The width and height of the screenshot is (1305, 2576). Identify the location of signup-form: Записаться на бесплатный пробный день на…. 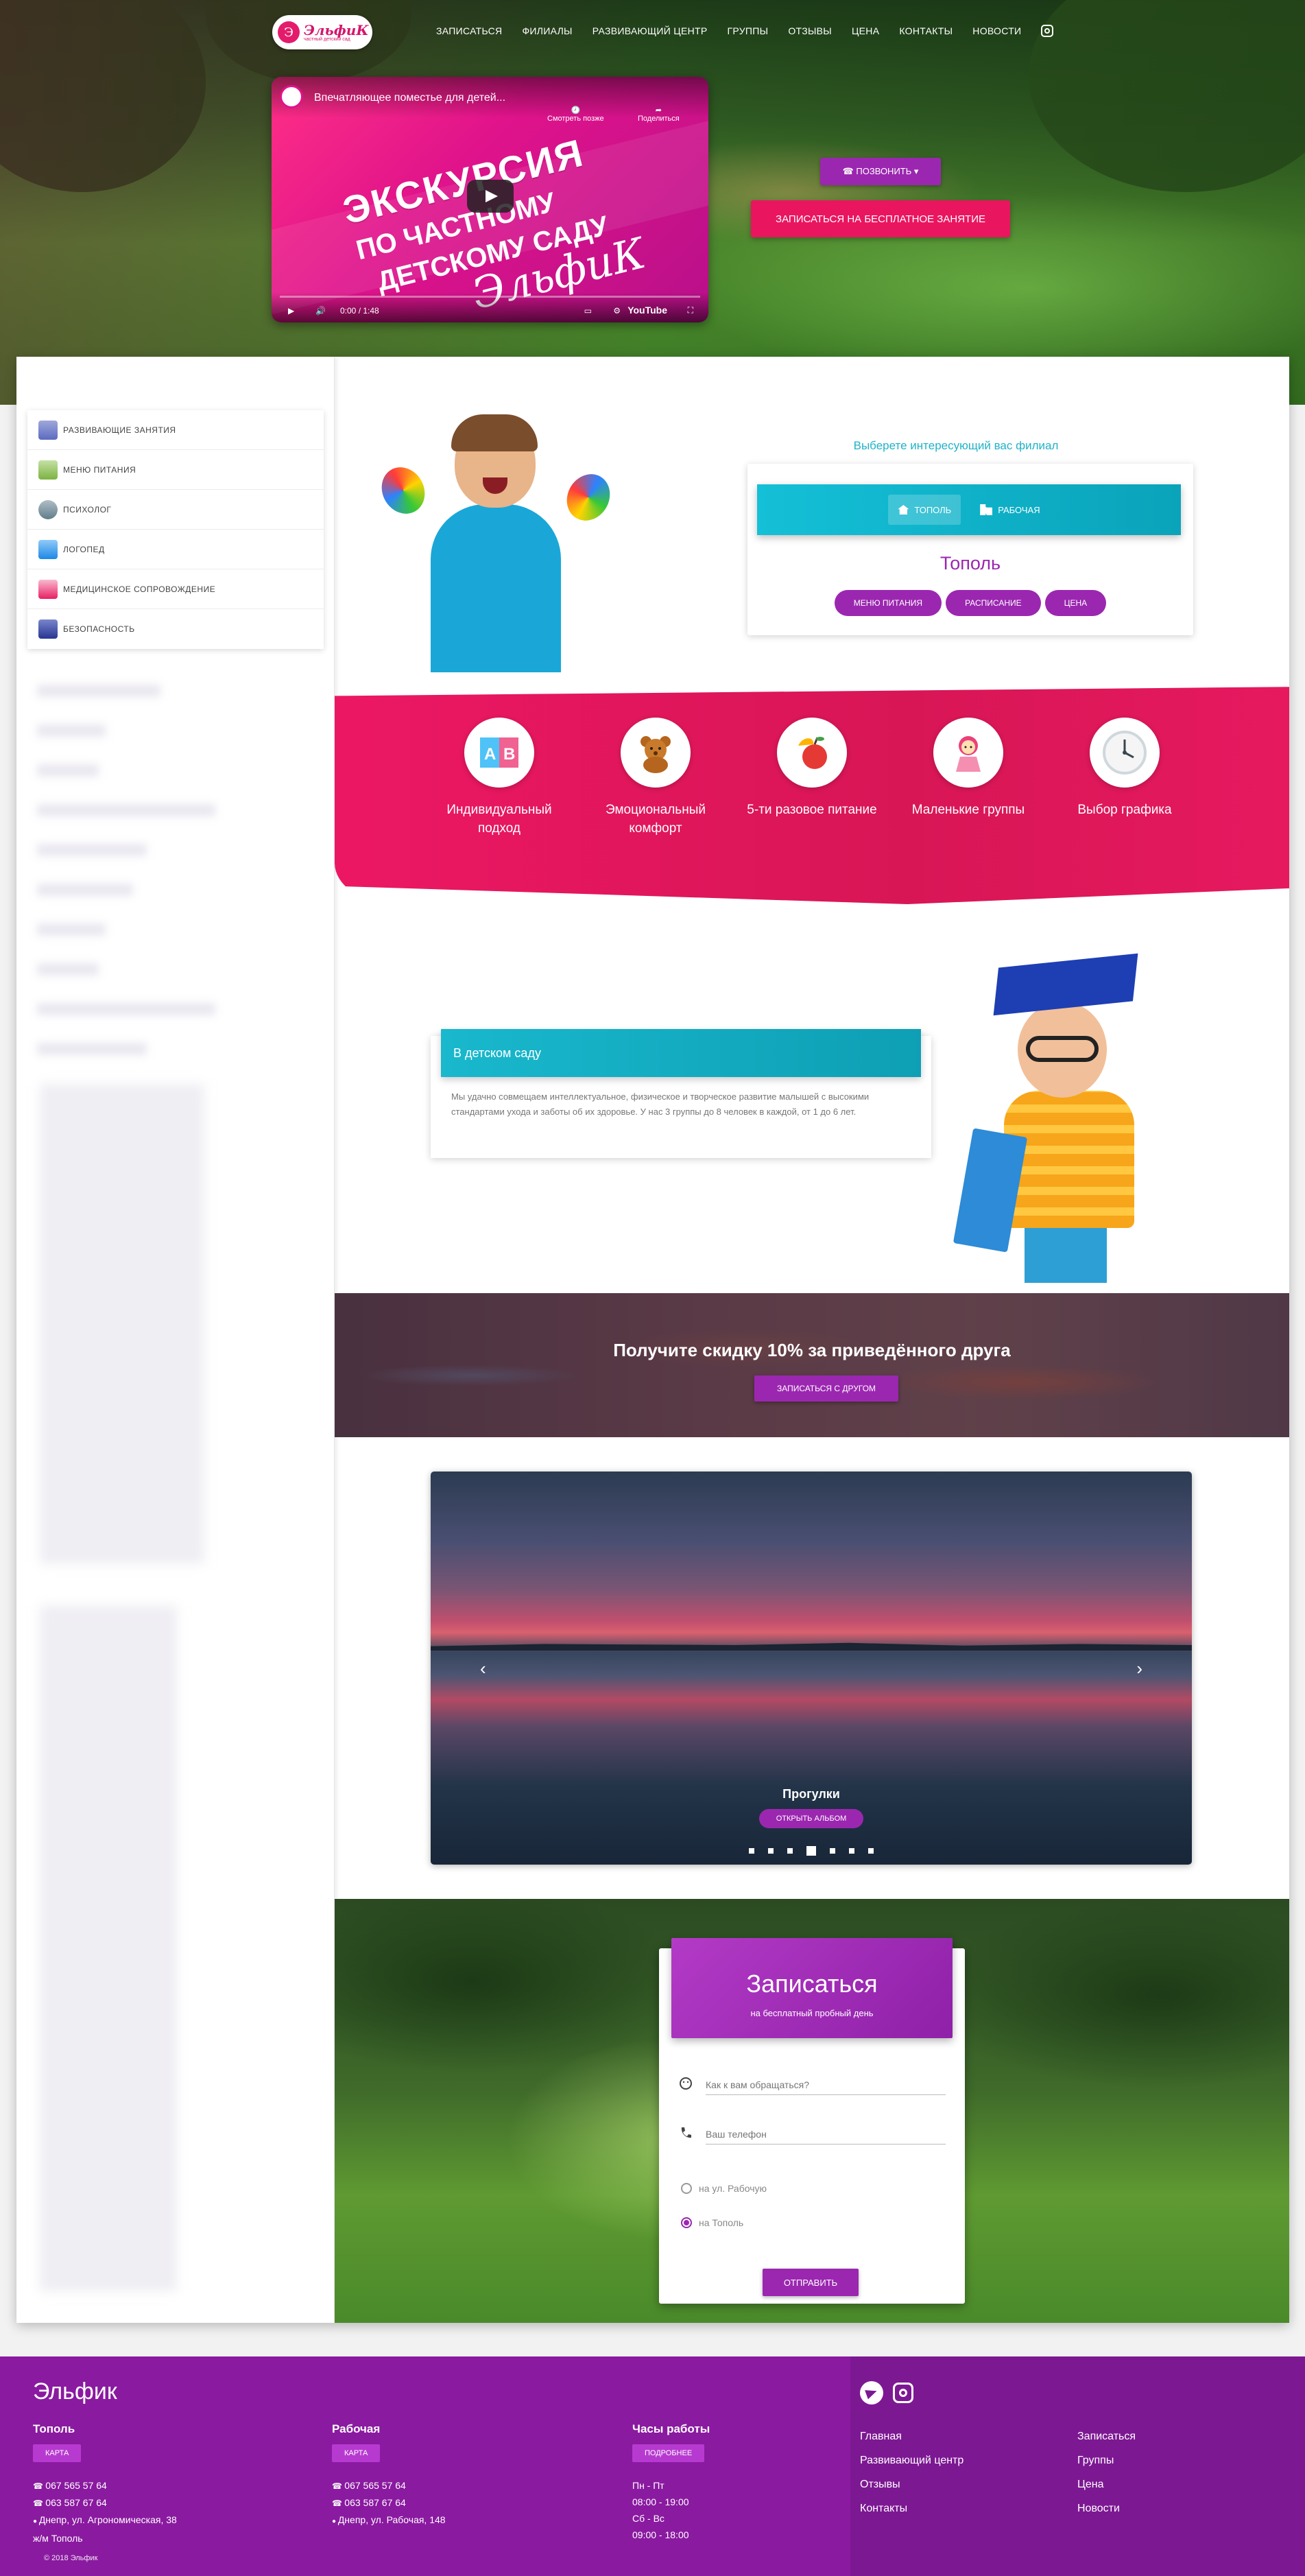
(812, 2121).